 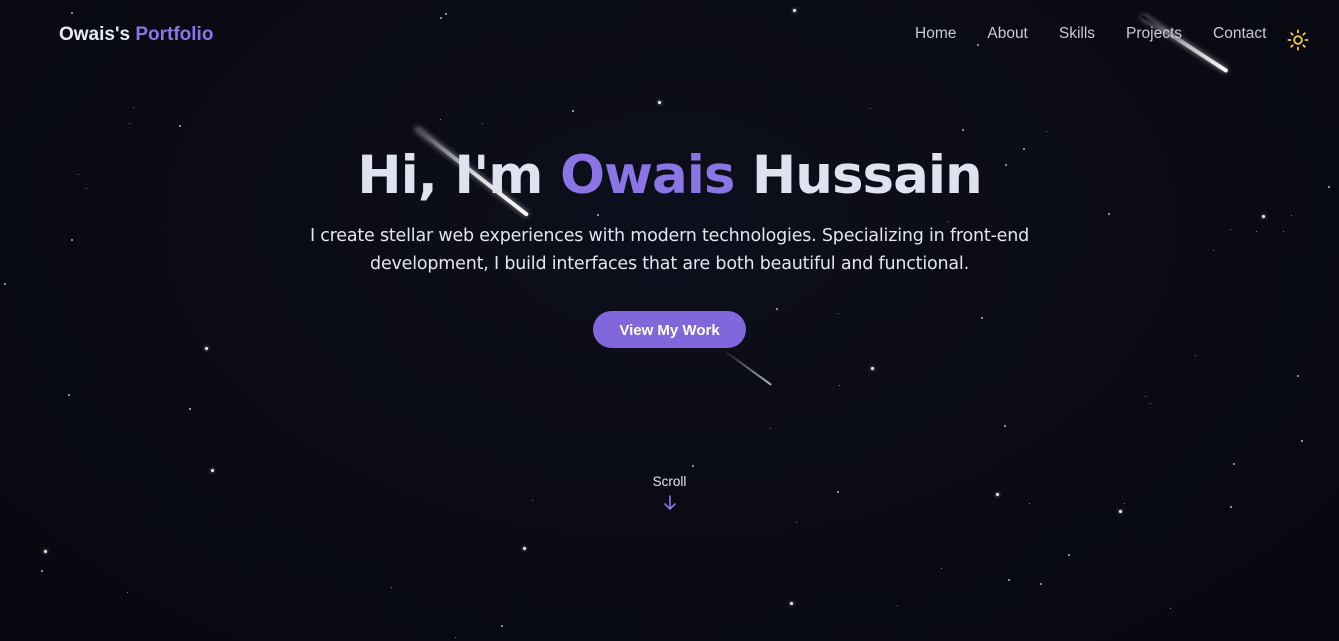 What do you see at coordinates (95, 34) in the screenshot?
I see `brand-owner: Owais's` at bounding box center [95, 34].